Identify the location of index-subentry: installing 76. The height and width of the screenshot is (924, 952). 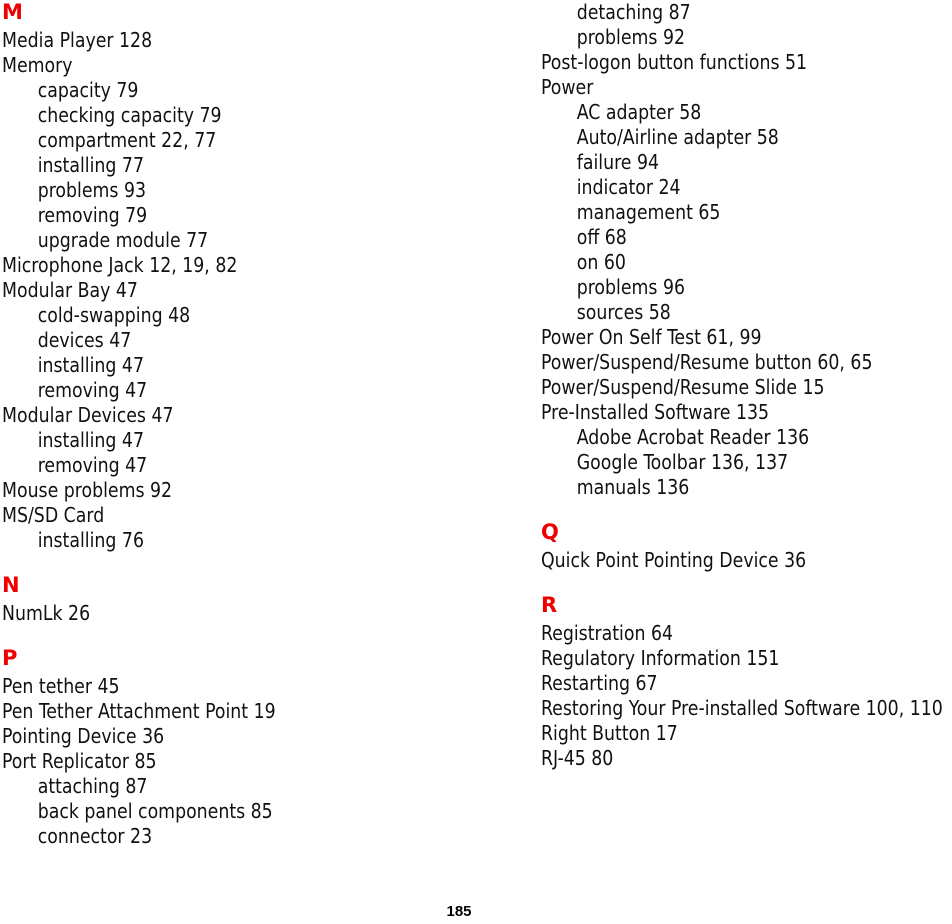
(90, 540).